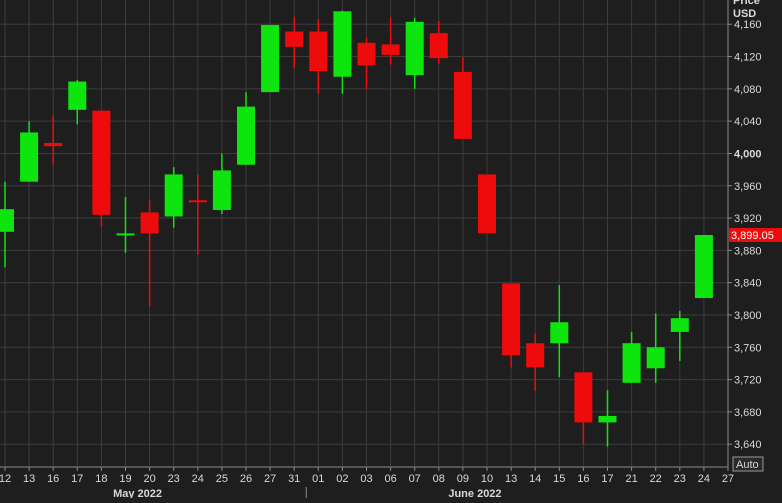 The image size is (782, 503). I want to click on y-tick-label: 3,640, so click(748, 445).